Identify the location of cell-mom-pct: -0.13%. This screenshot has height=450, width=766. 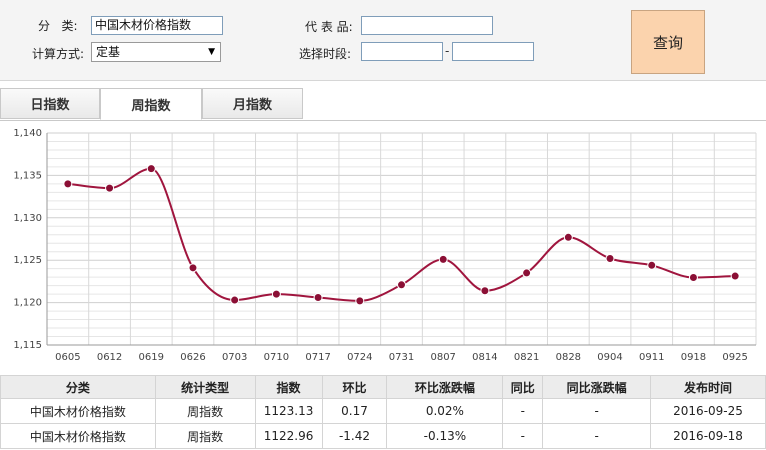
(445, 436).